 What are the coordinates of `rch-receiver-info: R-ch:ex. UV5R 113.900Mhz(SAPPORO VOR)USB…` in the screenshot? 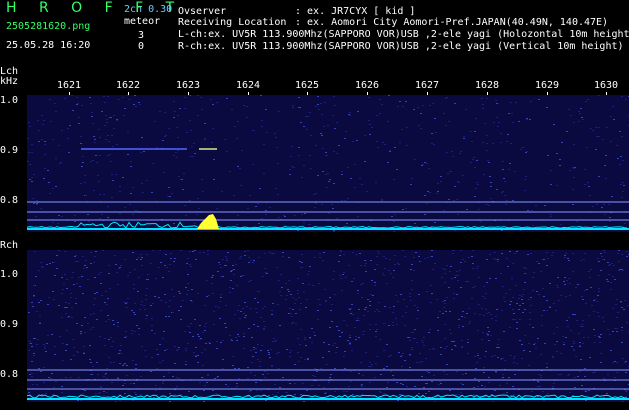 It's located at (401, 46).